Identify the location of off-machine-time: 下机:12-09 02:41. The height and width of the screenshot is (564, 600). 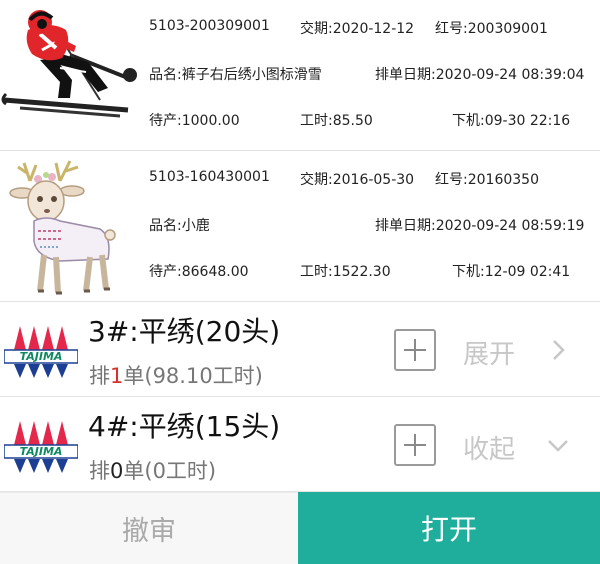
(511, 272).